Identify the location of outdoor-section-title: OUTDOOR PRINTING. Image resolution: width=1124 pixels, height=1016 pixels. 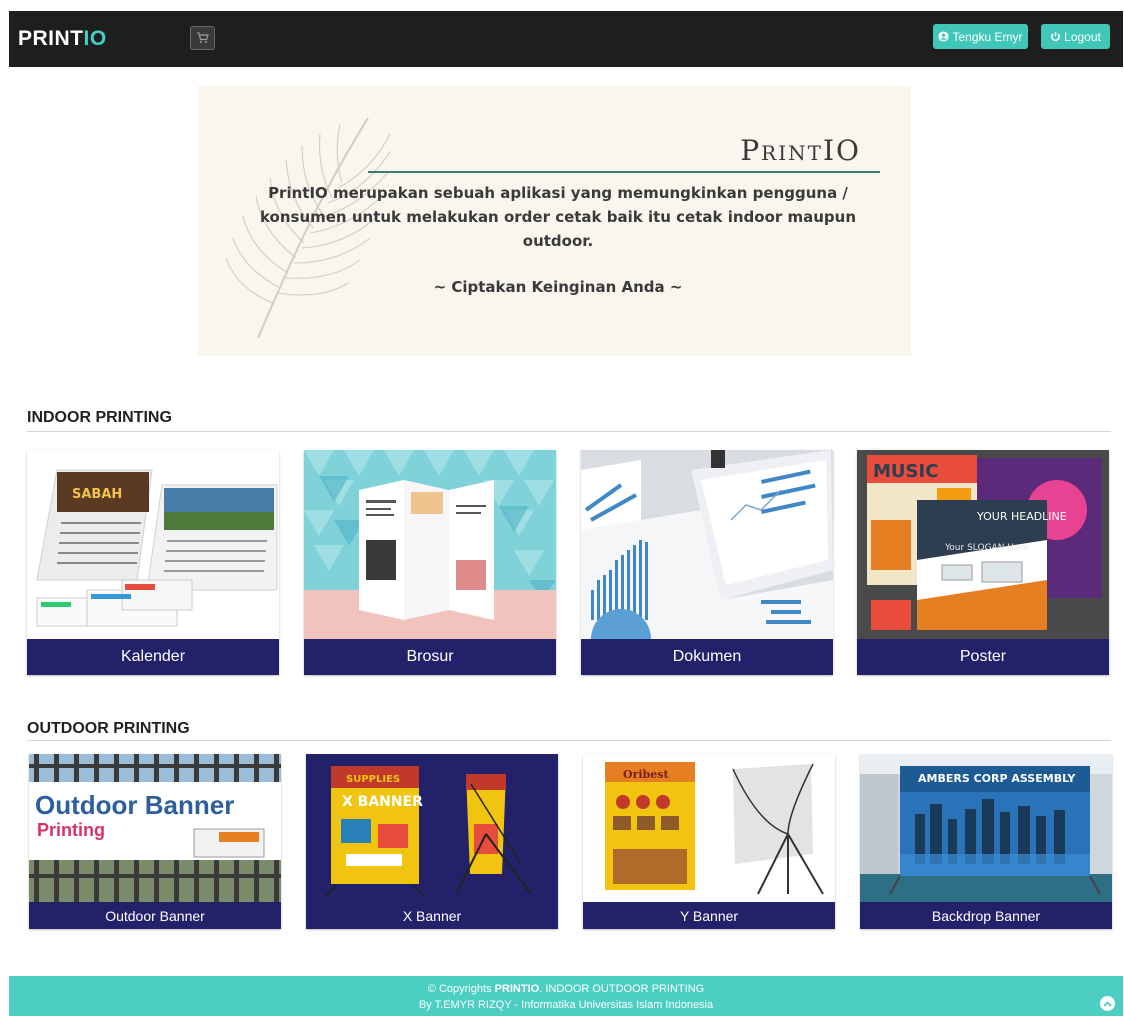
(108, 728).